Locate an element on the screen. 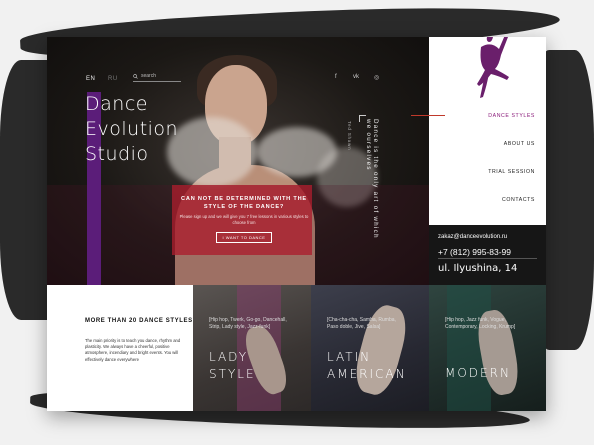 The image size is (594, 445). contact-phone: +7 (812) 995-83-99 is located at coordinates (474, 252).